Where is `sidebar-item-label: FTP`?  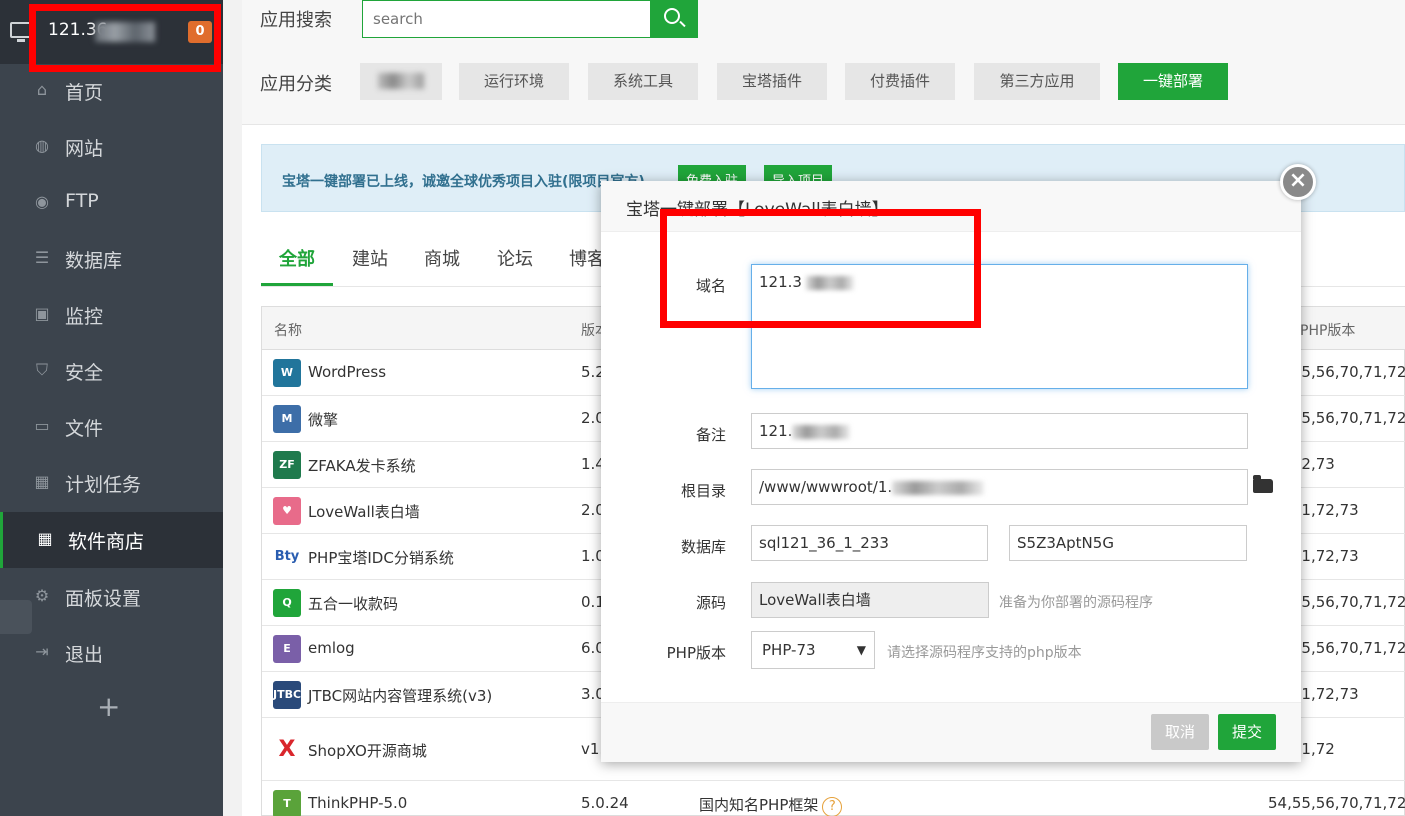
sidebar-item-label: FTP is located at coordinates (82, 201).